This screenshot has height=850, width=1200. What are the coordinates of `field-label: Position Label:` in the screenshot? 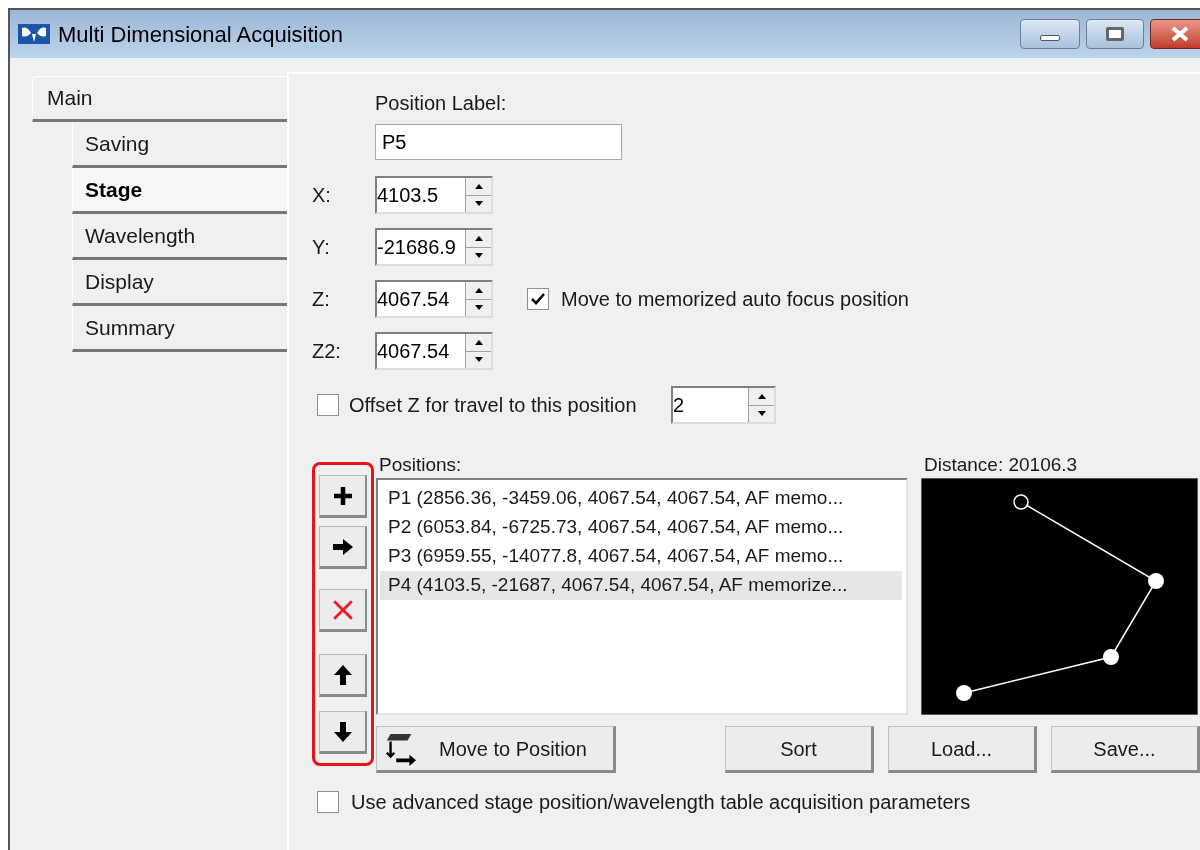 It's located at (441, 103).